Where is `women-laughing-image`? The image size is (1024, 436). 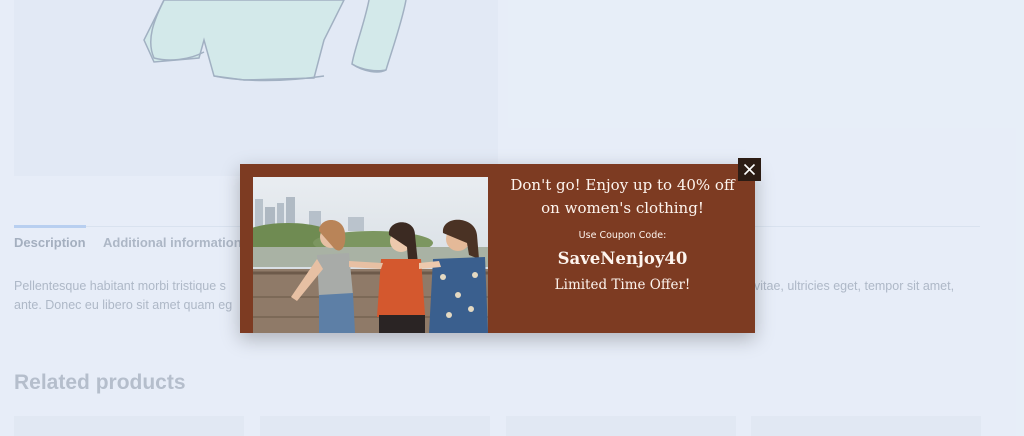
women-laughing-image is located at coordinates (370, 255).